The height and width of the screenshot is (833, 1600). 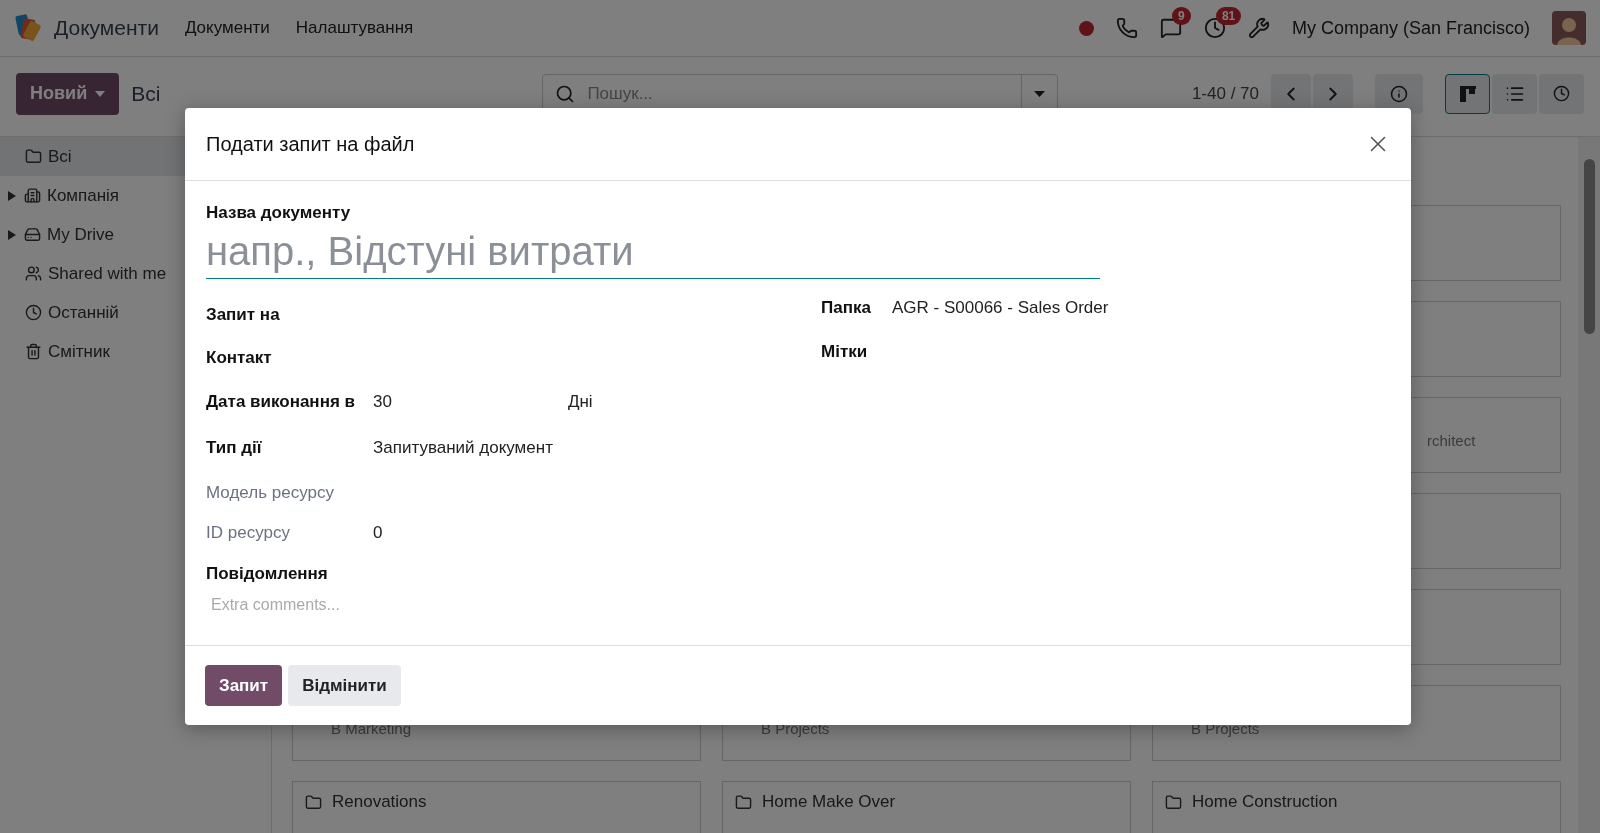 What do you see at coordinates (33, 351) in the screenshot?
I see `trash-icon` at bounding box center [33, 351].